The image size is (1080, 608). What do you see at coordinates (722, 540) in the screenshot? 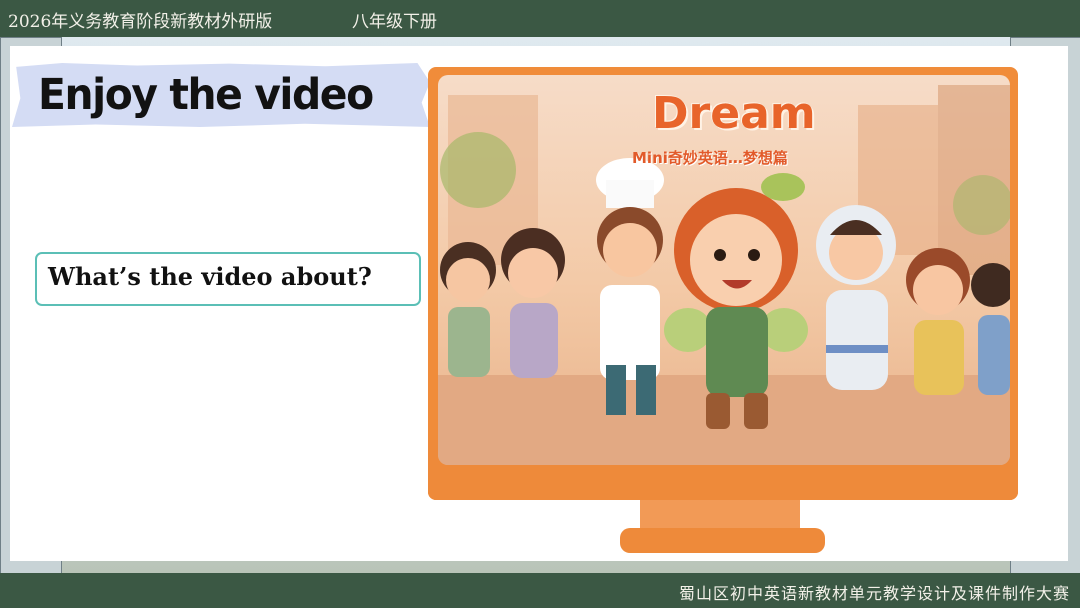
I see `monitor-stand` at bounding box center [722, 540].